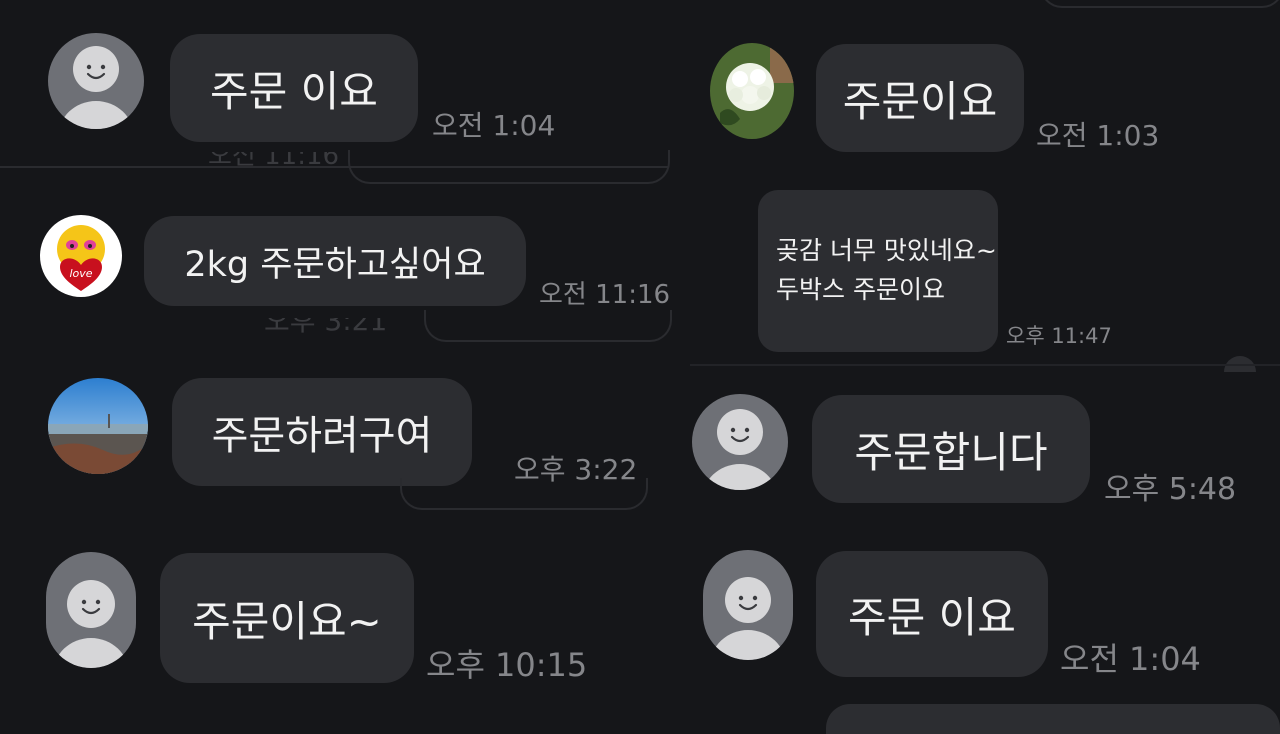 This screenshot has height=734, width=1280. What do you see at coordinates (605, 295) in the screenshot?
I see `message-timestamp: 오전 11:16` at bounding box center [605, 295].